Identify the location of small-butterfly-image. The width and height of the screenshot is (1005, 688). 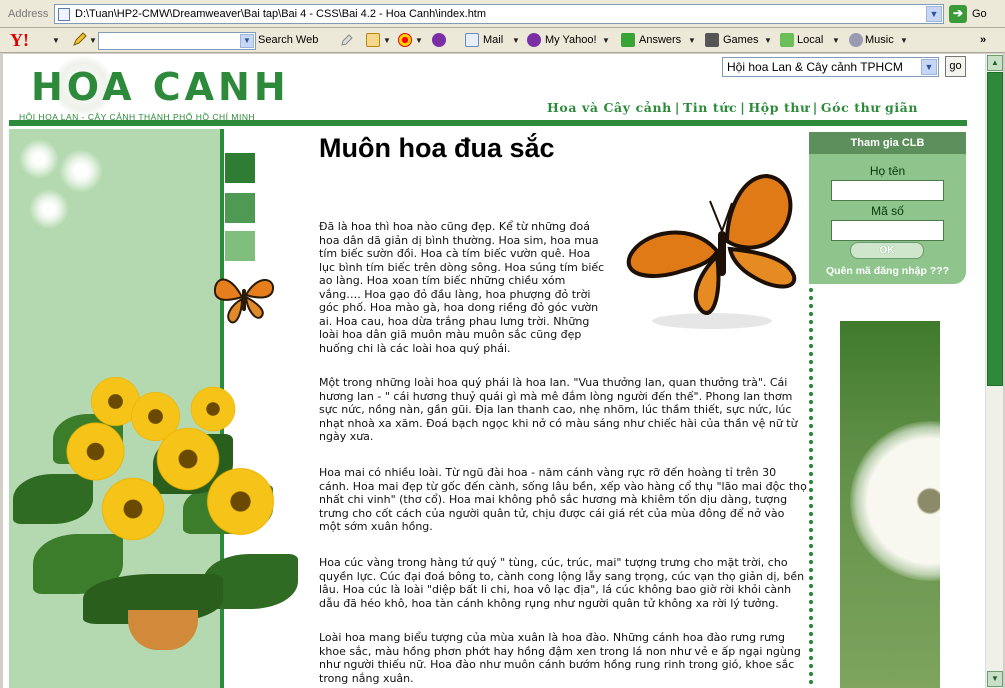
(243, 301).